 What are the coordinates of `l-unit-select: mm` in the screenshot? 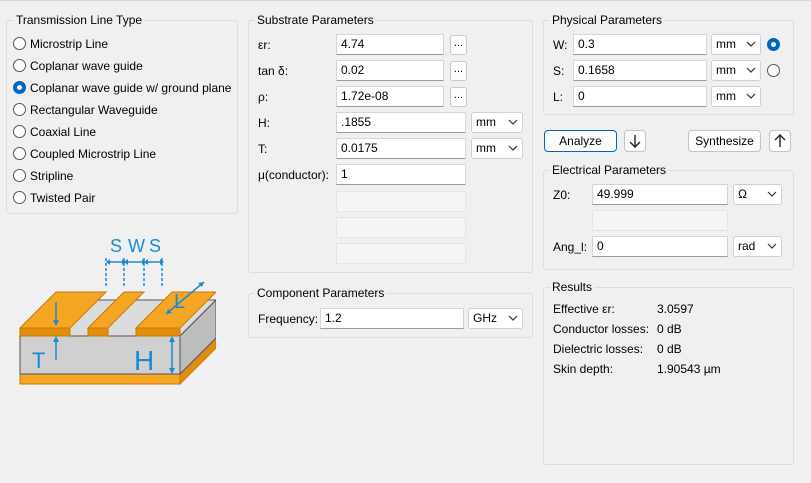 It's located at (736, 96).